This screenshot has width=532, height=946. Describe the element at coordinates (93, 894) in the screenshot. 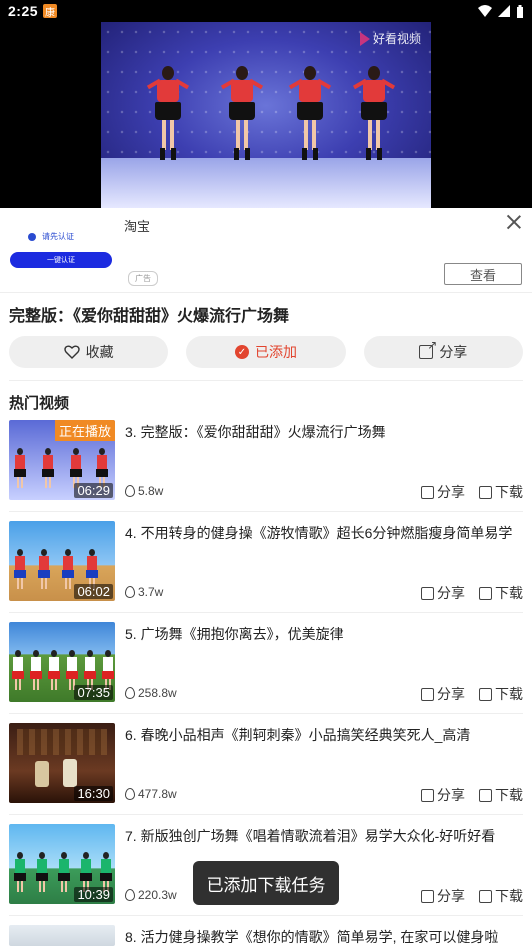

I see `video-duration: 10:39` at that location.